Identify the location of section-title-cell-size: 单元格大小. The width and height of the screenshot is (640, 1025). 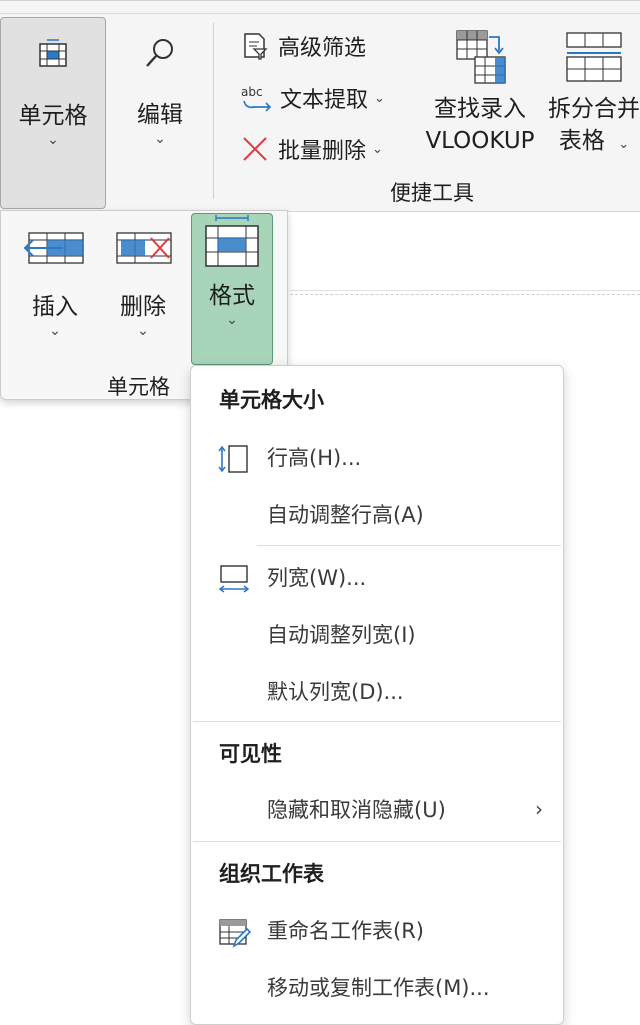
(271, 400).